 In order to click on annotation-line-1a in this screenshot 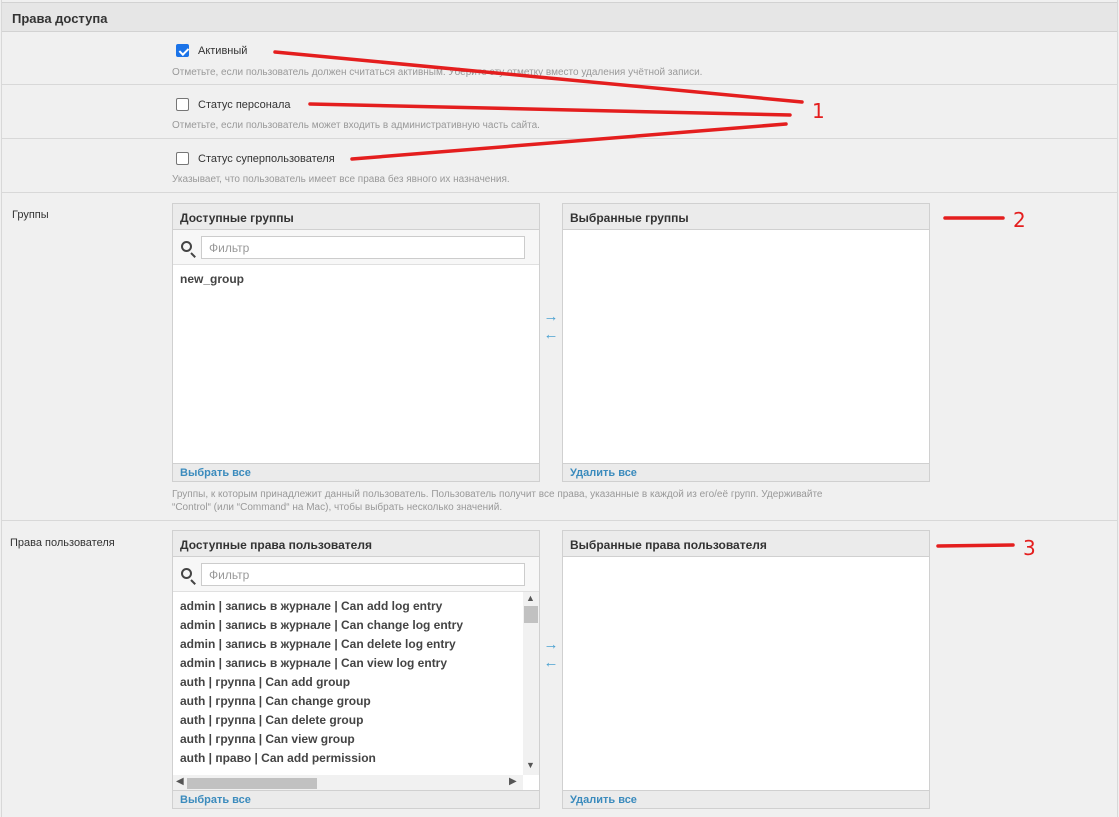, I will do `click(538, 77)`.